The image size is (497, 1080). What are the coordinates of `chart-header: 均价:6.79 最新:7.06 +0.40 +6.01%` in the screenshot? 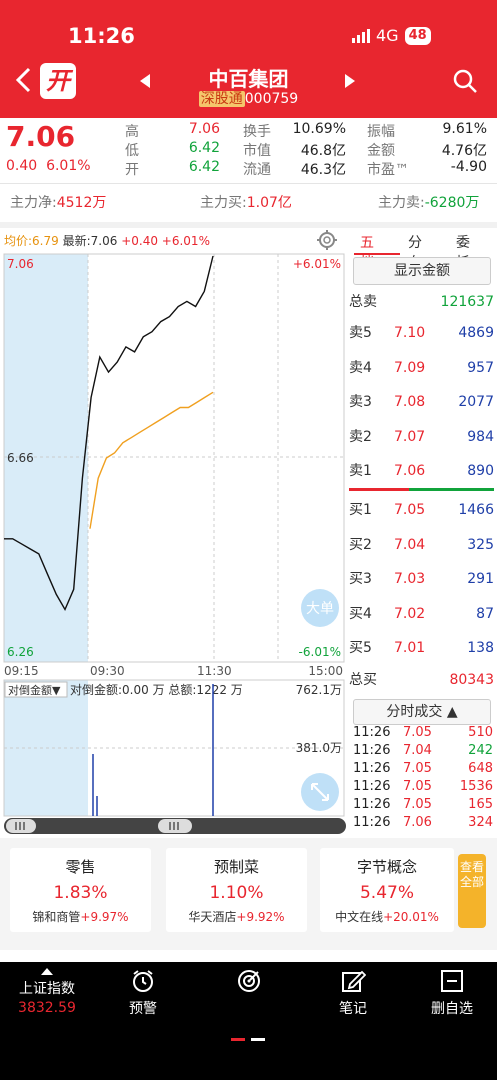 It's located at (107, 240).